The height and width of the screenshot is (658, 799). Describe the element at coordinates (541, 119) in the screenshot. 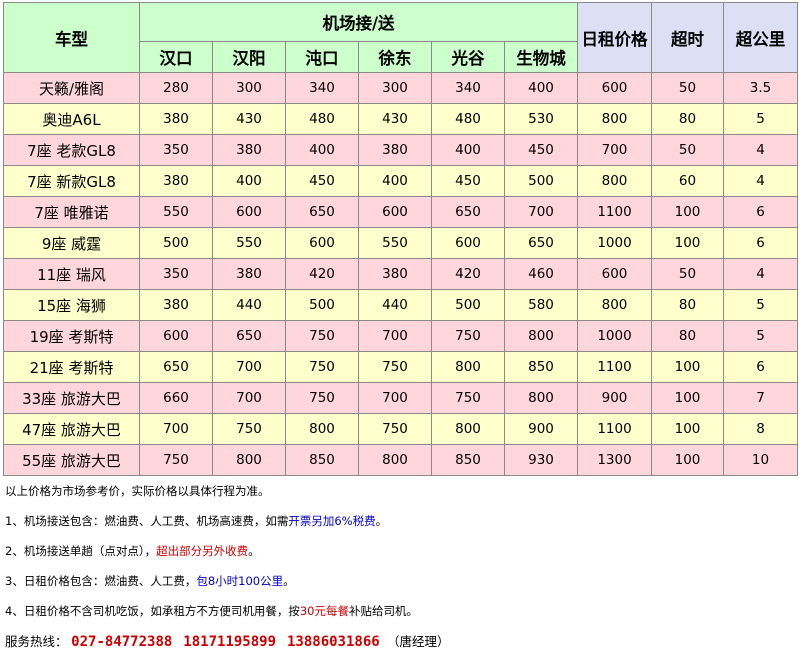

I see `price-cell: 530` at that location.